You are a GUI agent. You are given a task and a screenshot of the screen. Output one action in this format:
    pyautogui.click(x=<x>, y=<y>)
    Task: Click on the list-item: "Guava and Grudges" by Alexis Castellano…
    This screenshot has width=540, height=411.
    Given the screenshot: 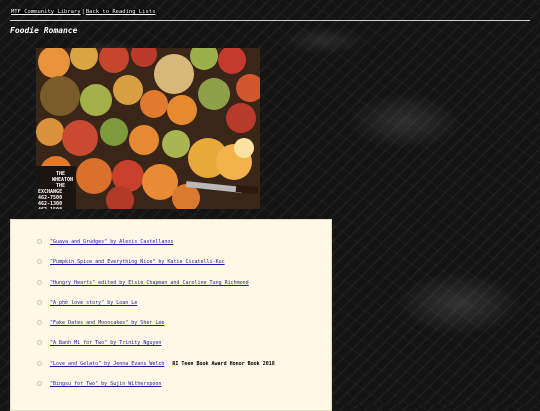 What is the action you would take?
    pyautogui.click(x=105, y=242)
    